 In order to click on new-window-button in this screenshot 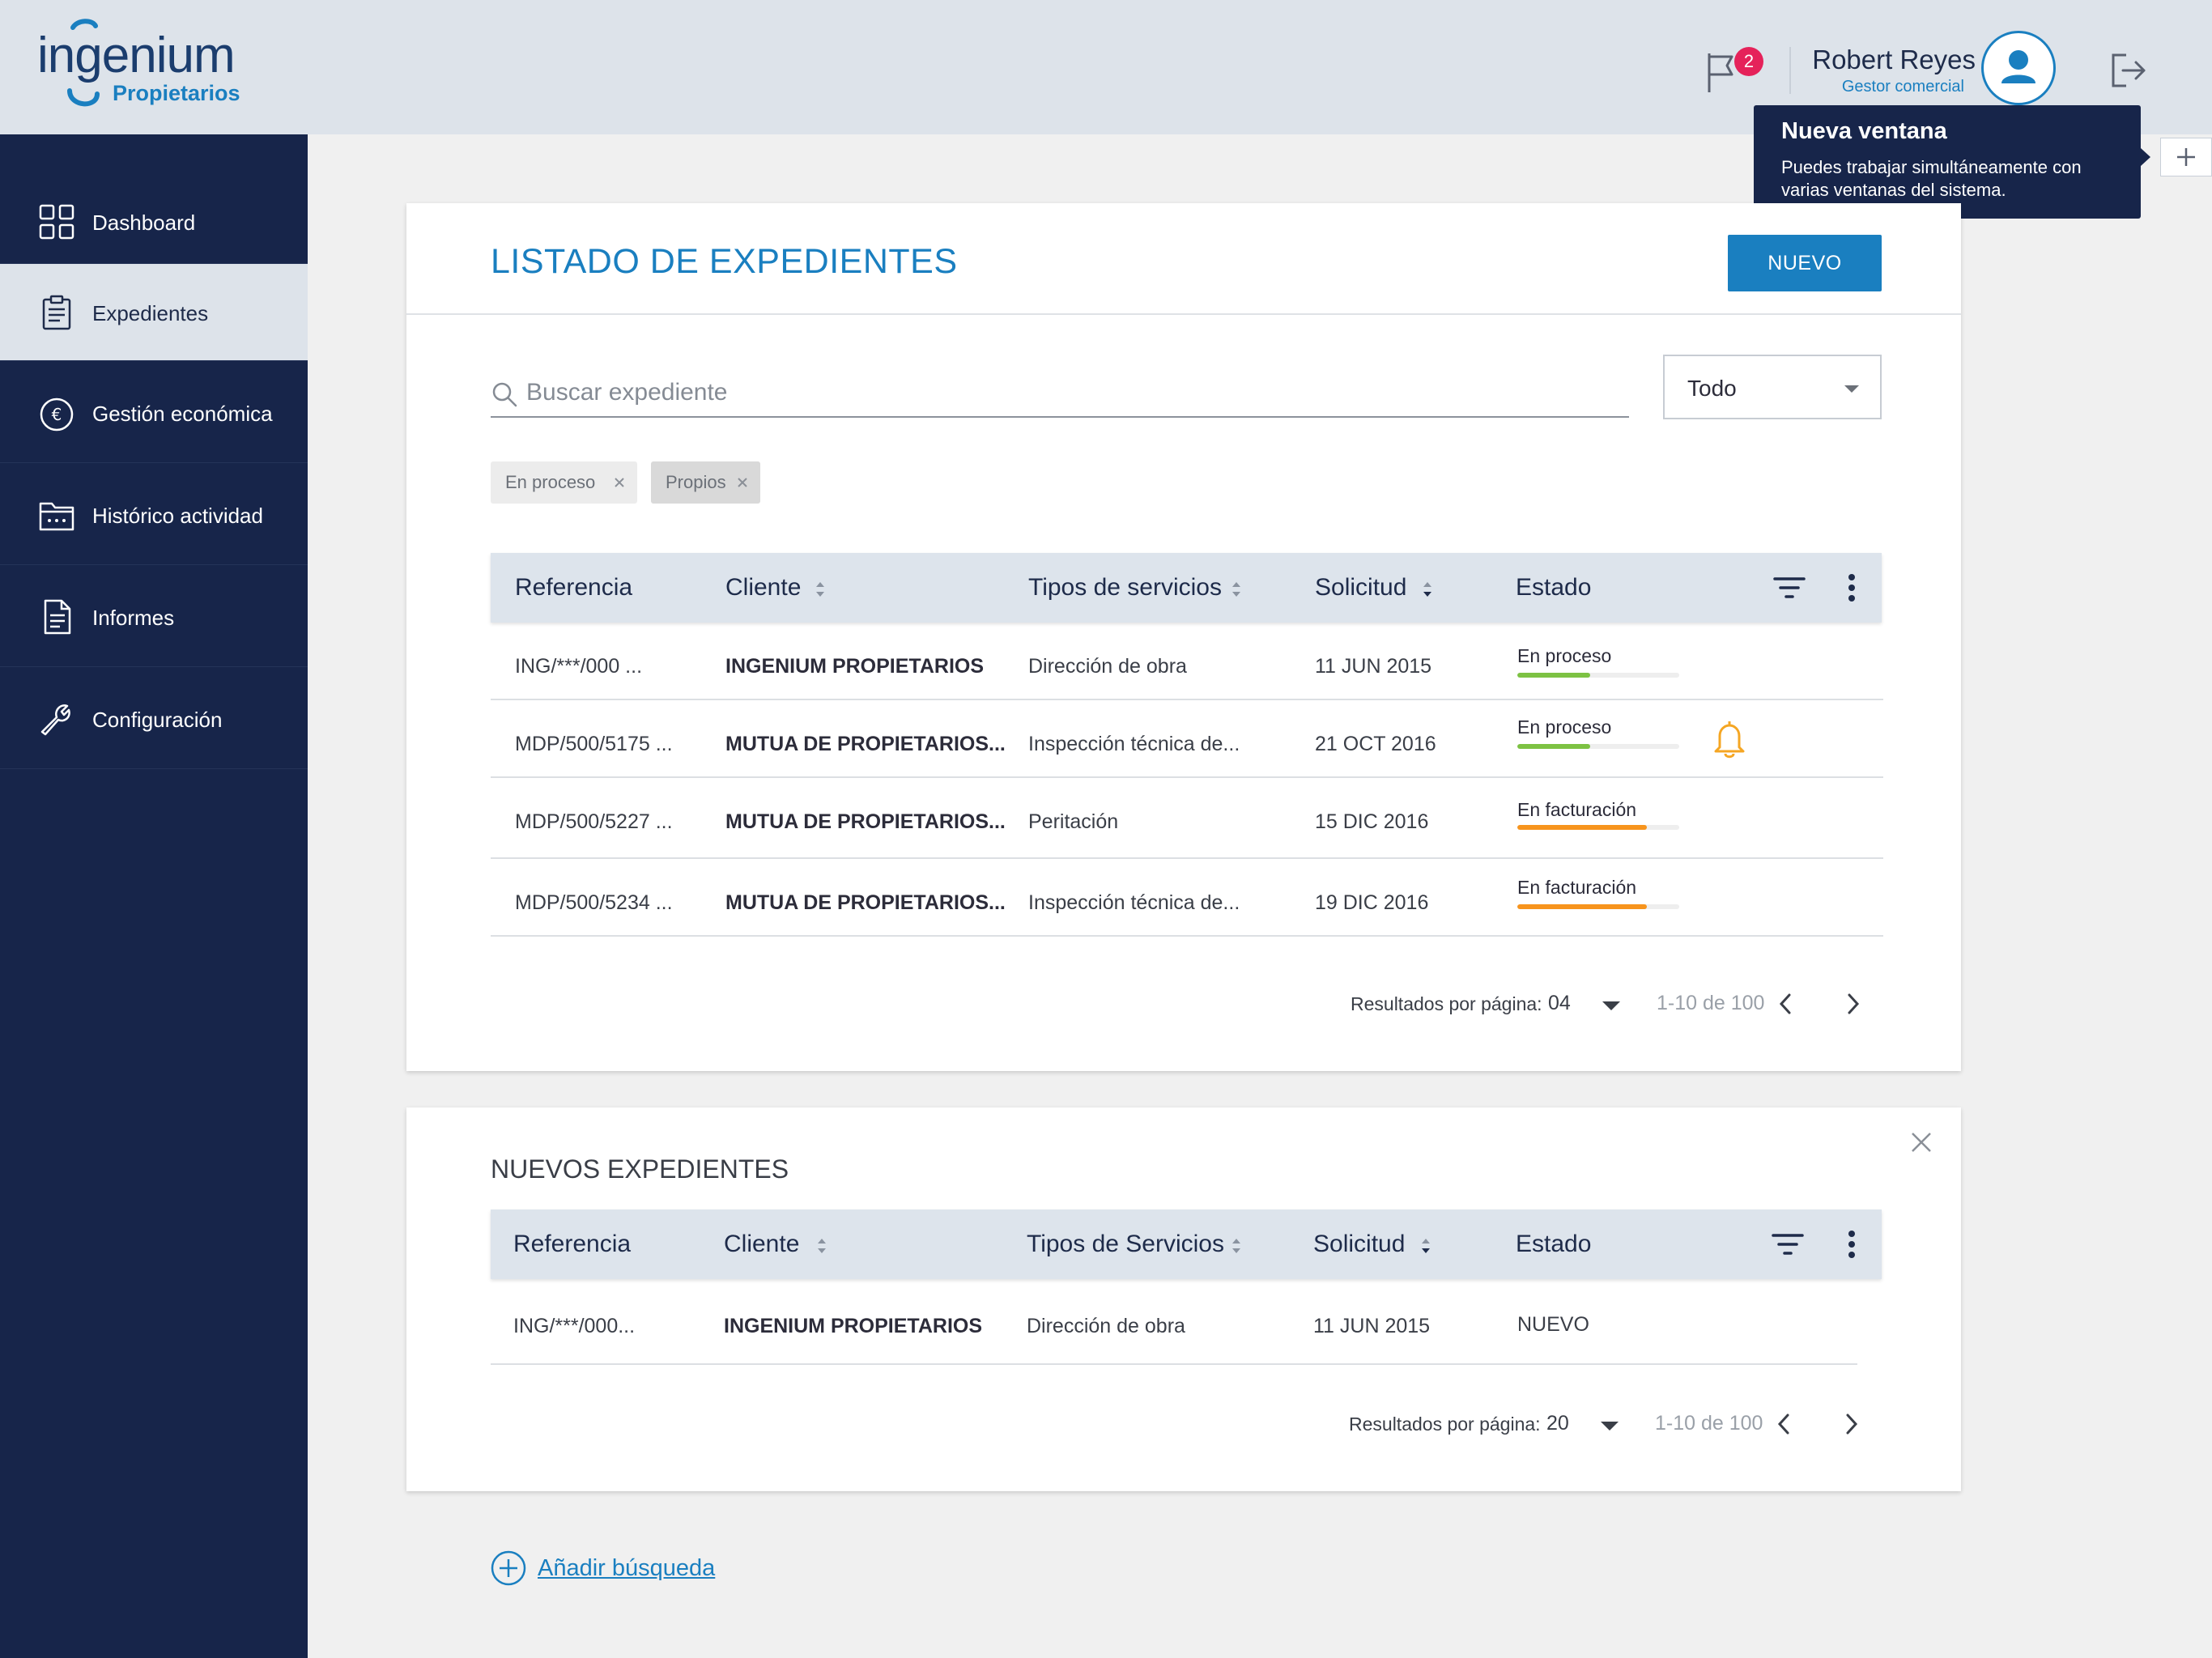, I will do `click(2186, 157)`.